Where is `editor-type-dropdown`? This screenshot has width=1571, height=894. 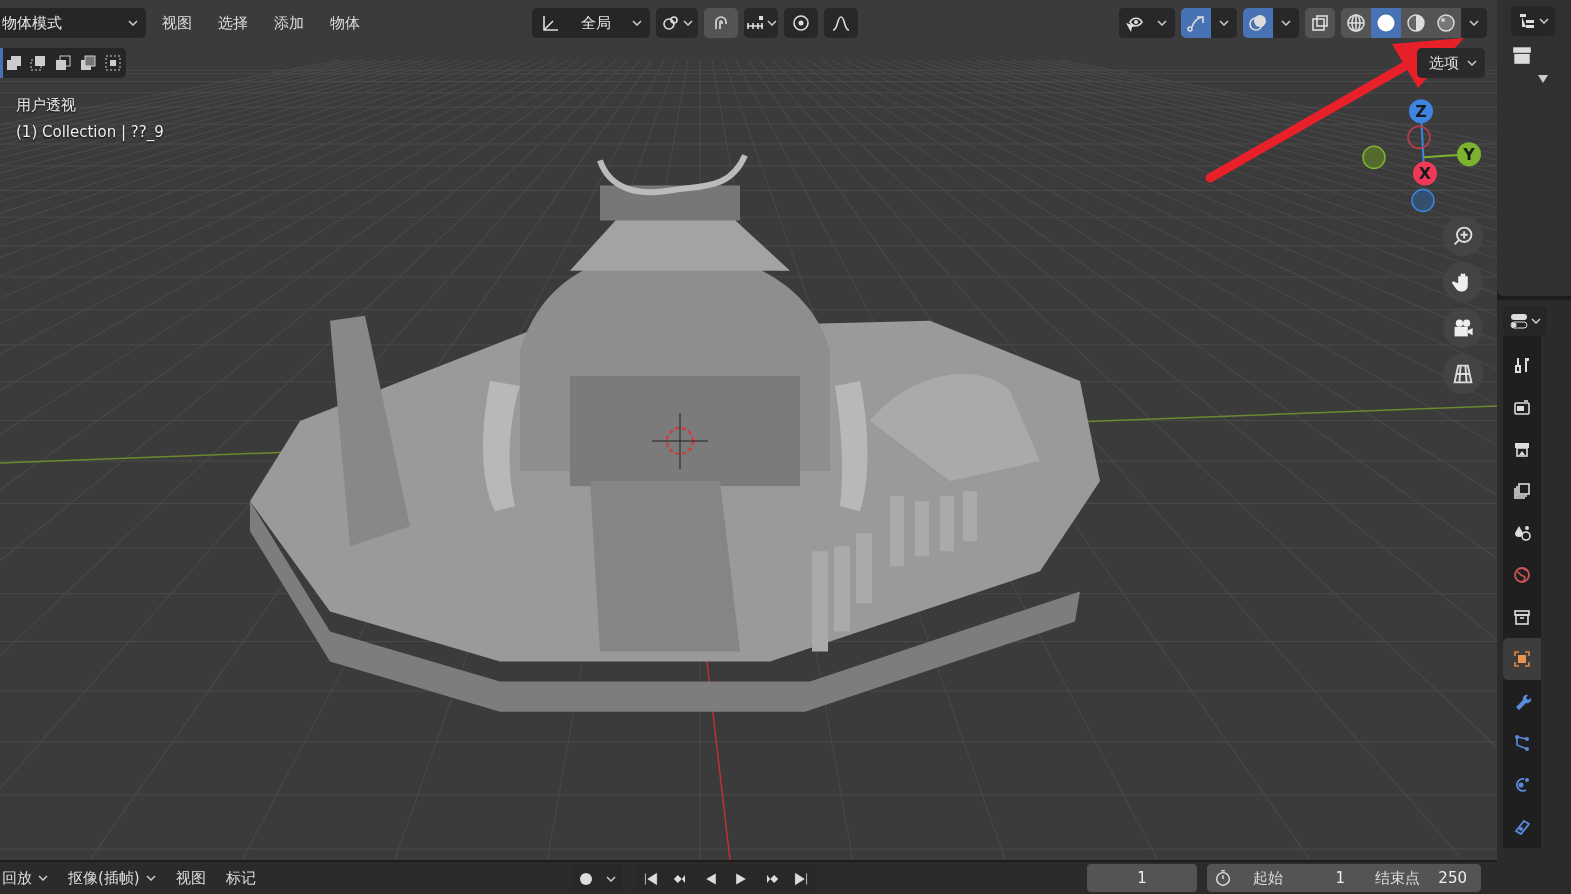 editor-type-dropdown is located at coordinates (1525, 321).